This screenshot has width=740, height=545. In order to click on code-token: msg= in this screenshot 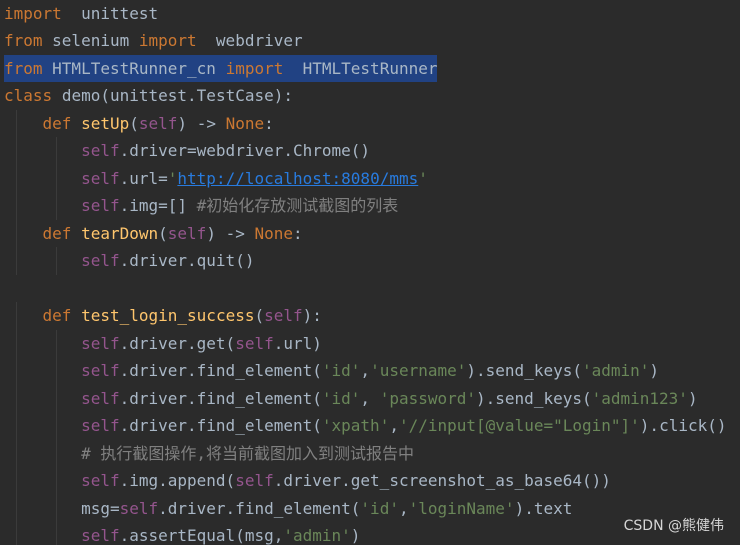, I will do `click(62, 508)`.